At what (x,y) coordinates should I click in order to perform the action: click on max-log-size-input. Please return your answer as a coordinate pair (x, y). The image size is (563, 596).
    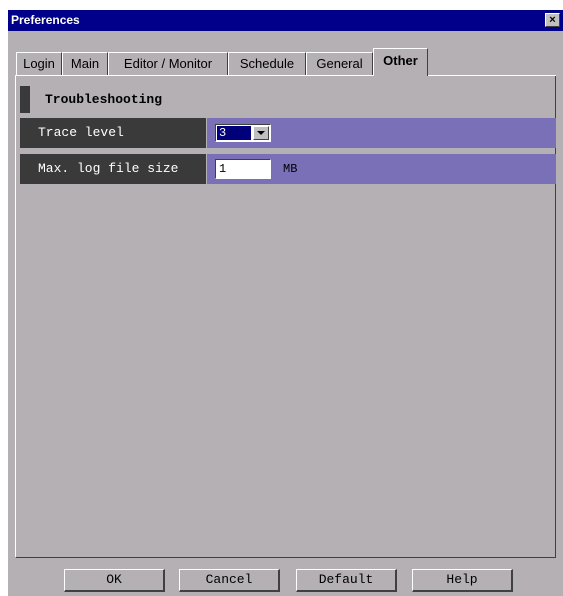
    Looking at the image, I should click on (243, 169).